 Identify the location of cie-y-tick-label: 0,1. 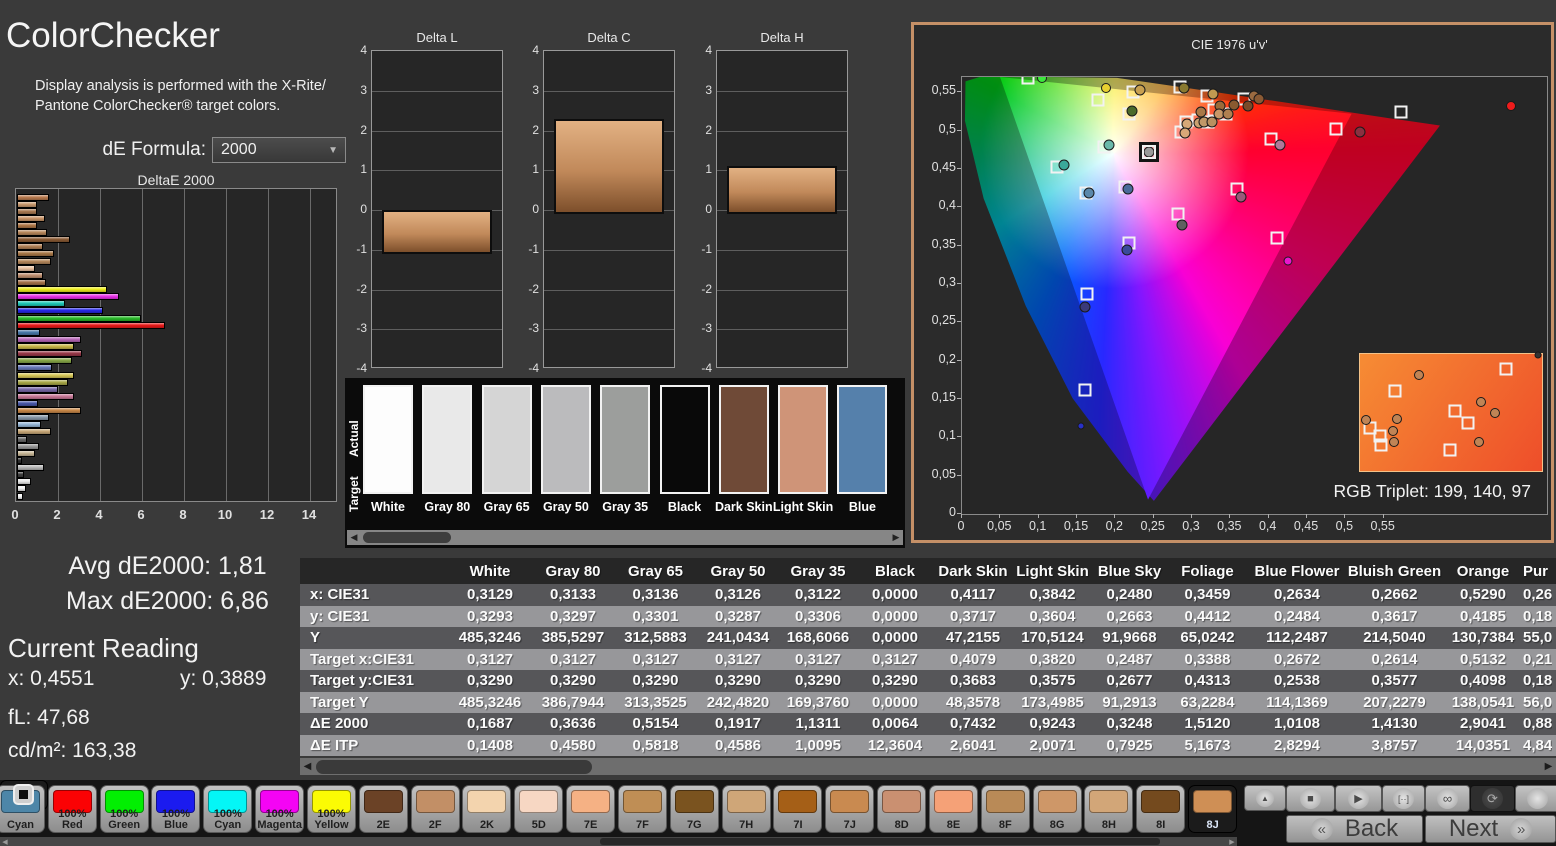
(947, 435).